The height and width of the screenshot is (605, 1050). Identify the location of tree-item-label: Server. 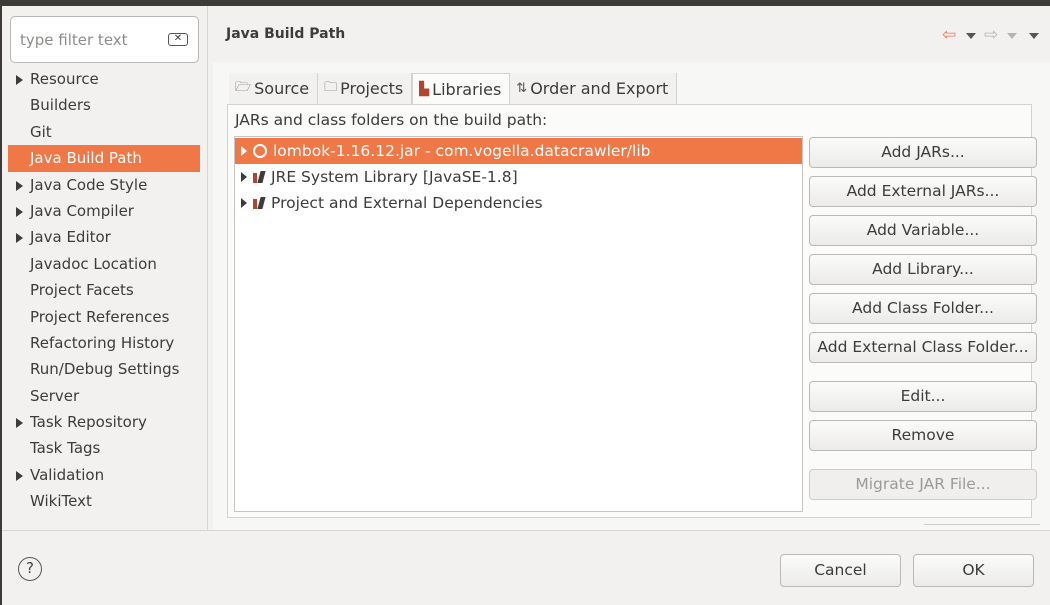
(55, 395).